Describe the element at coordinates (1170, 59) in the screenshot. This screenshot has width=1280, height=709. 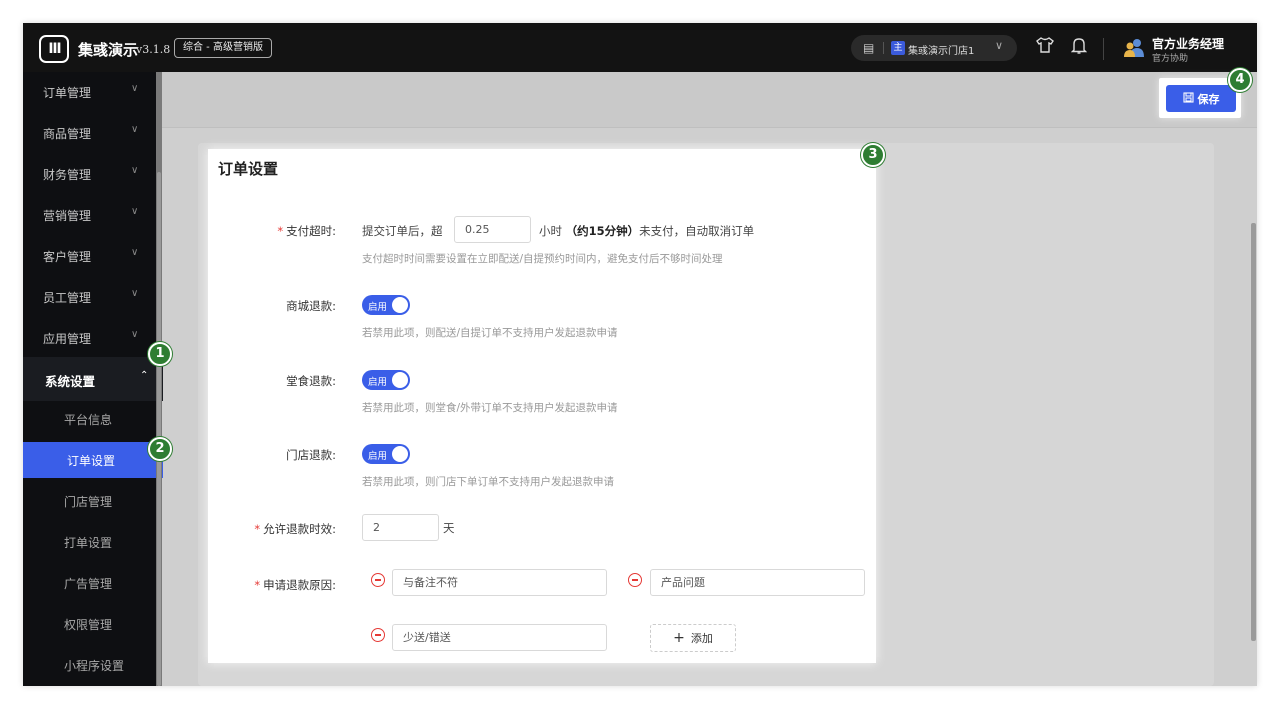
I see `user-role: 官方协助` at that location.